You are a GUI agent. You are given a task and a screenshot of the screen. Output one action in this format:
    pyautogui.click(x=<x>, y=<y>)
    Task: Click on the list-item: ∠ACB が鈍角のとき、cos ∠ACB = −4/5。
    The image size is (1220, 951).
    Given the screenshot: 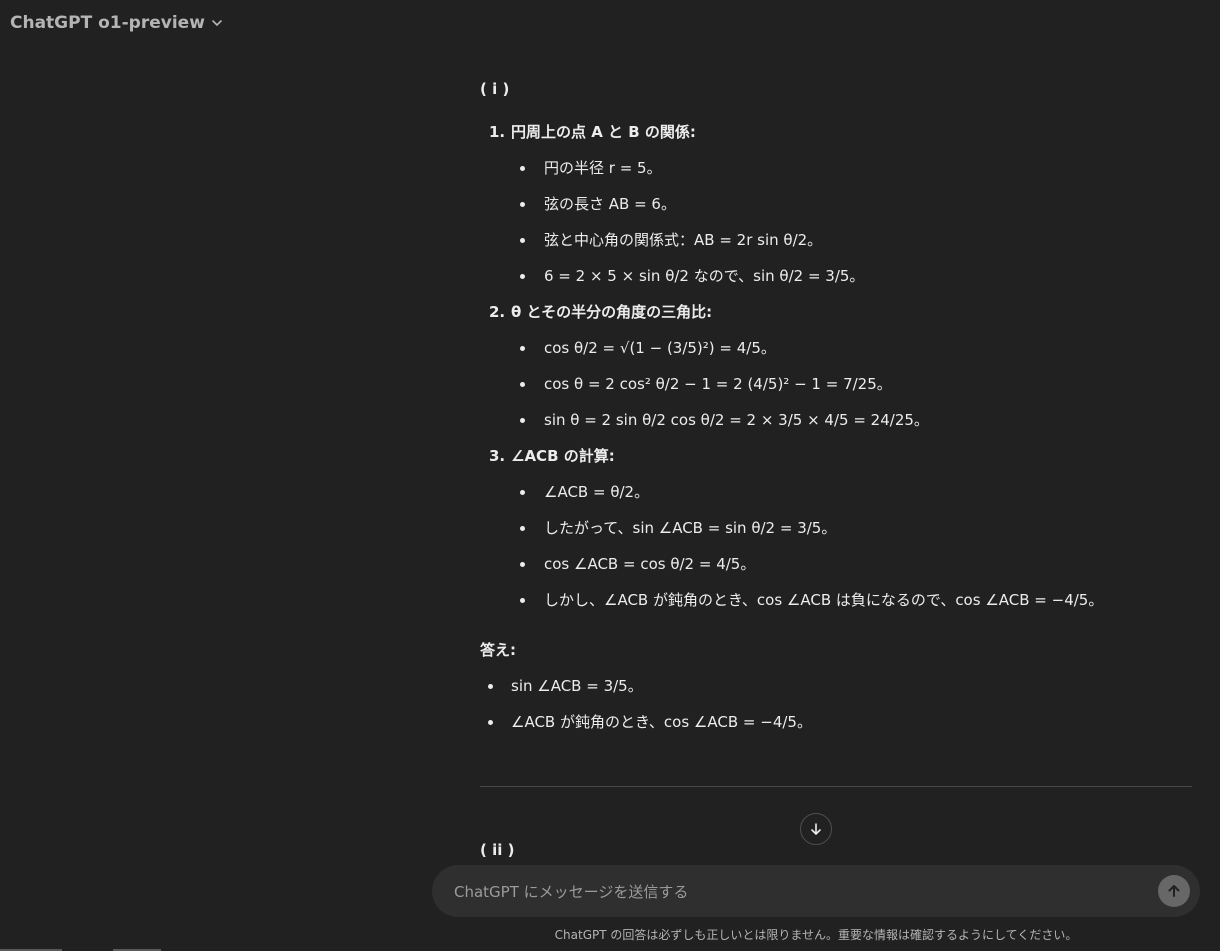 What is the action you would take?
    pyautogui.click(x=836, y=722)
    